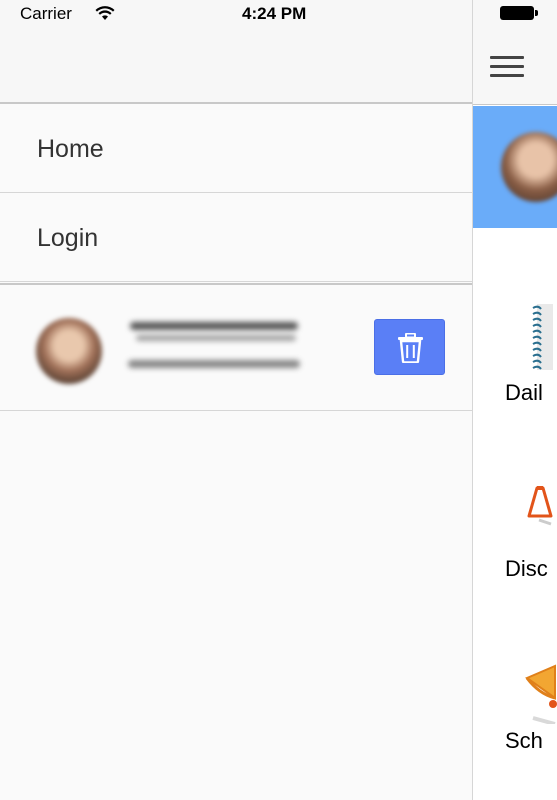 This screenshot has width=557, height=800. I want to click on menu-item-home-label: Home, so click(70, 149).